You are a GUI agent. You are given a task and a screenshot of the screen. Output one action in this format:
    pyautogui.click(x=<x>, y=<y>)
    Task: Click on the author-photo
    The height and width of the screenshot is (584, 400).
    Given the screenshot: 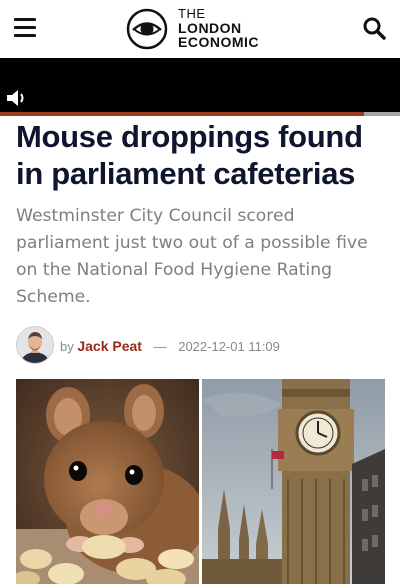 What is the action you would take?
    pyautogui.click(x=35, y=345)
    